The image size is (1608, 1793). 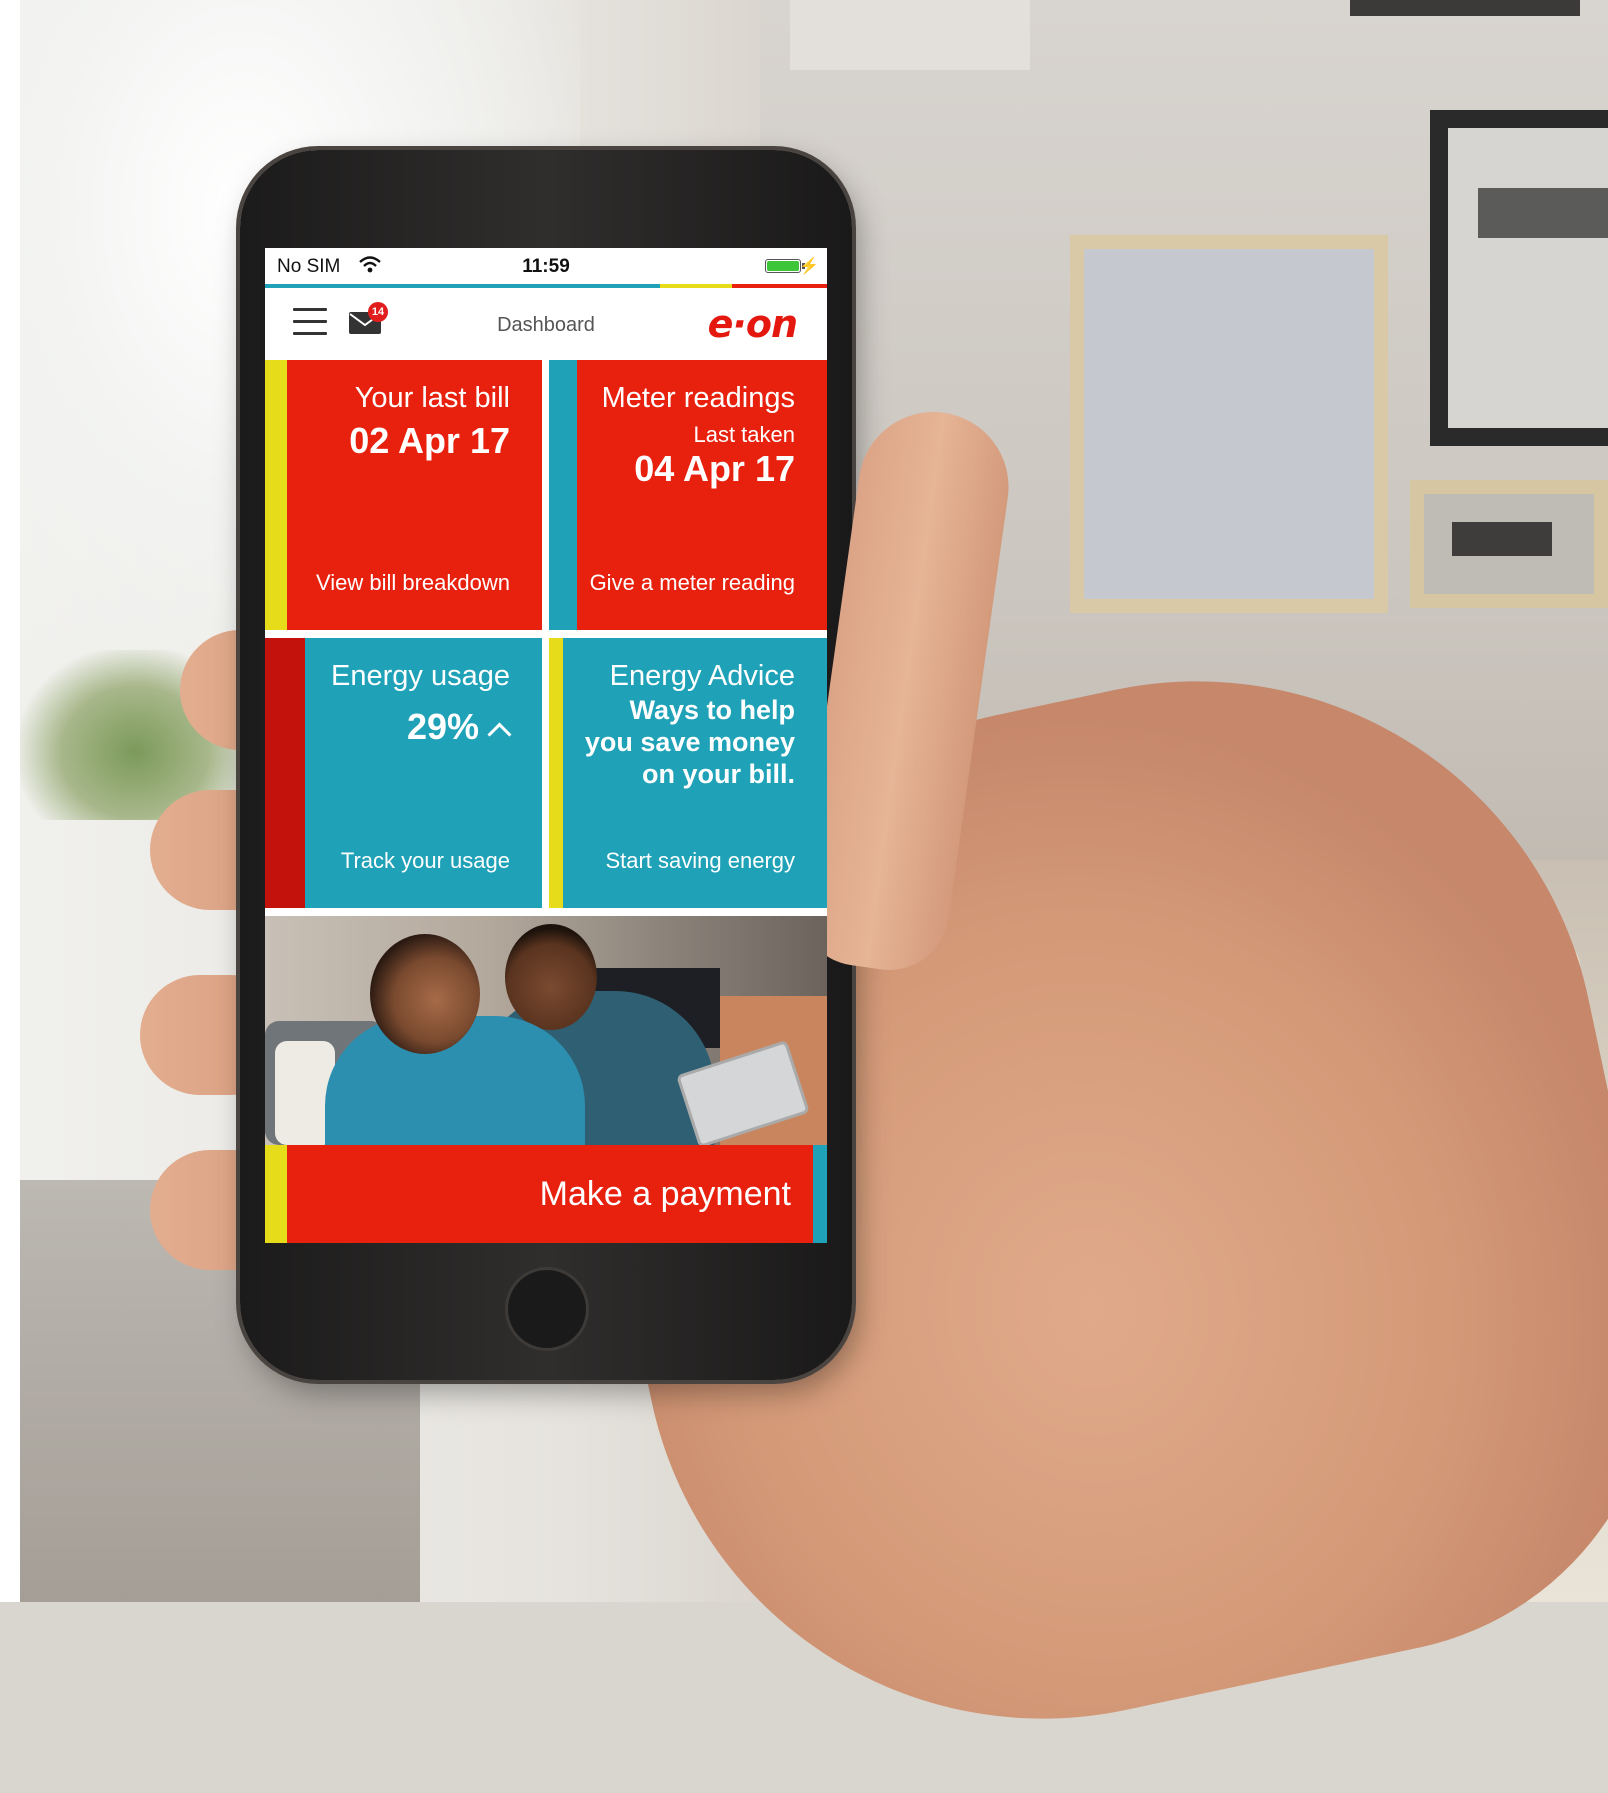 I want to click on picture-frame-gold, so click(x=1229, y=424).